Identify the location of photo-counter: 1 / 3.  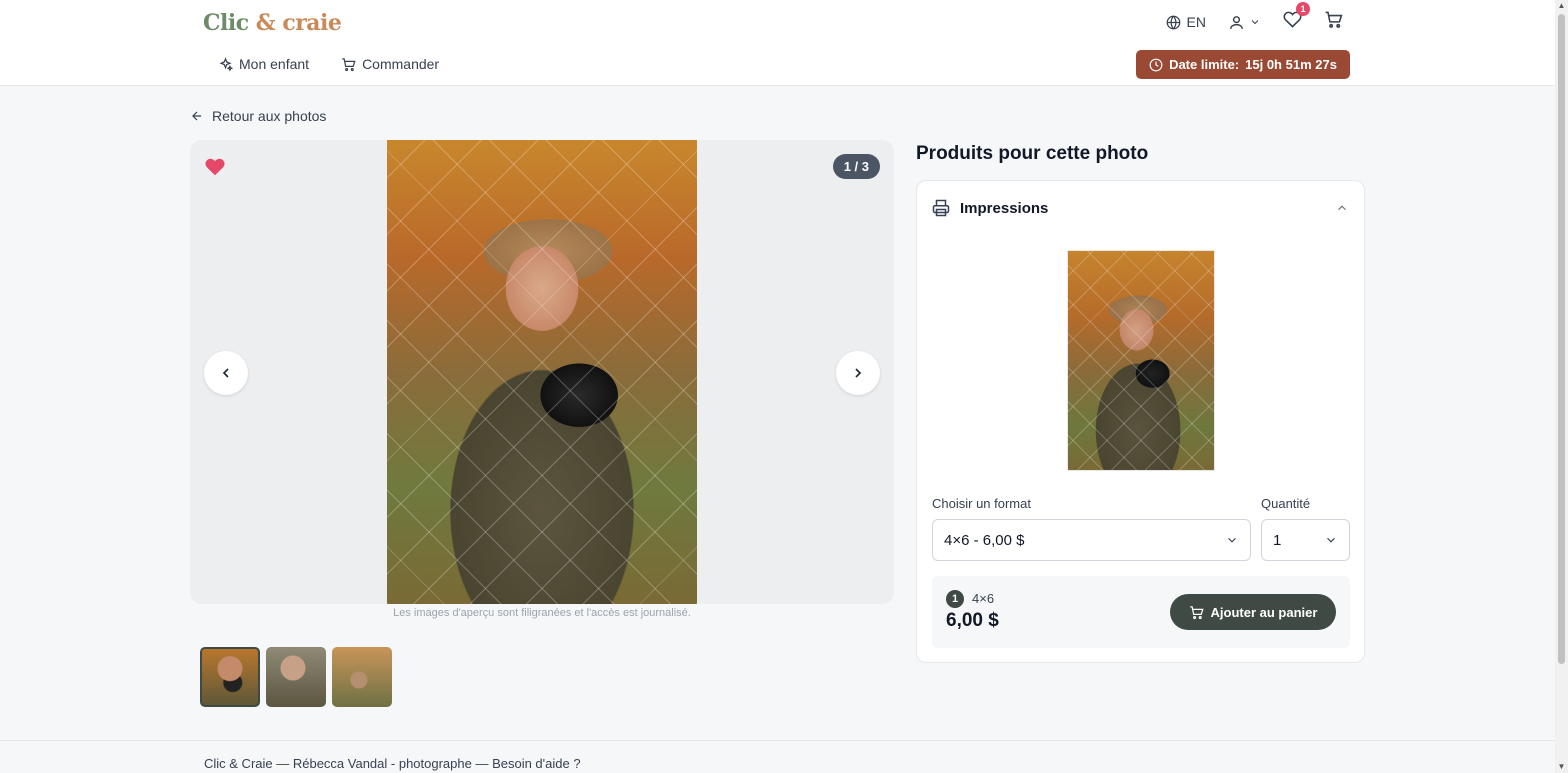
(856, 166).